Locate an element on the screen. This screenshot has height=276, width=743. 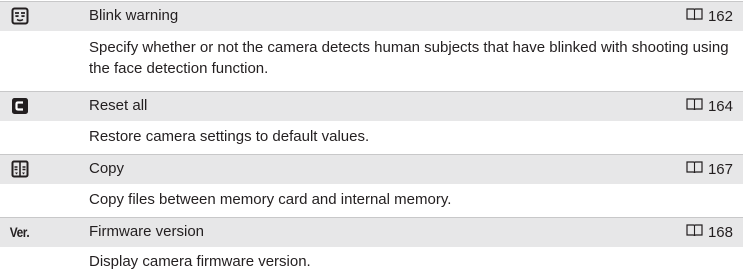
page-number: 164 is located at coordinates (720, 106).